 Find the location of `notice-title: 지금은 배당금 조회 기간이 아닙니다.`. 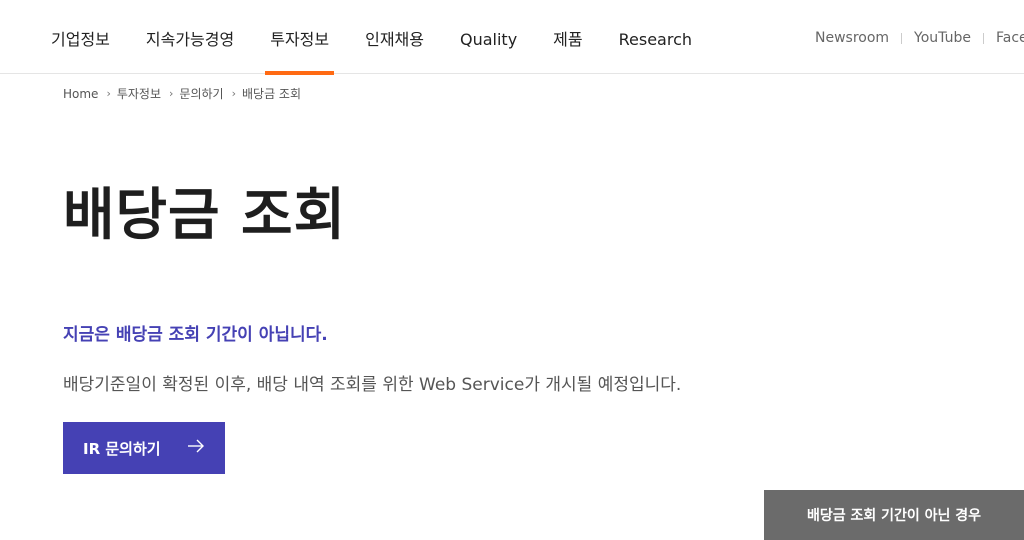

notice-title: 지금은 배당금 조회 기간이 아닙니다. is located at coordinates (195, 335).